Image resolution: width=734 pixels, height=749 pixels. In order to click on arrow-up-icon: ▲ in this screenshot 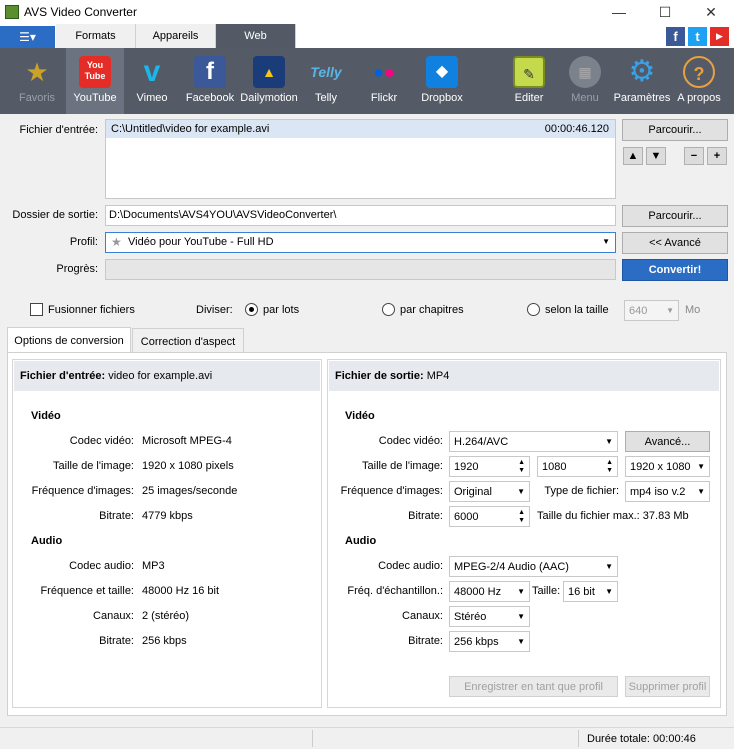, I will do `click(633, 156)`.